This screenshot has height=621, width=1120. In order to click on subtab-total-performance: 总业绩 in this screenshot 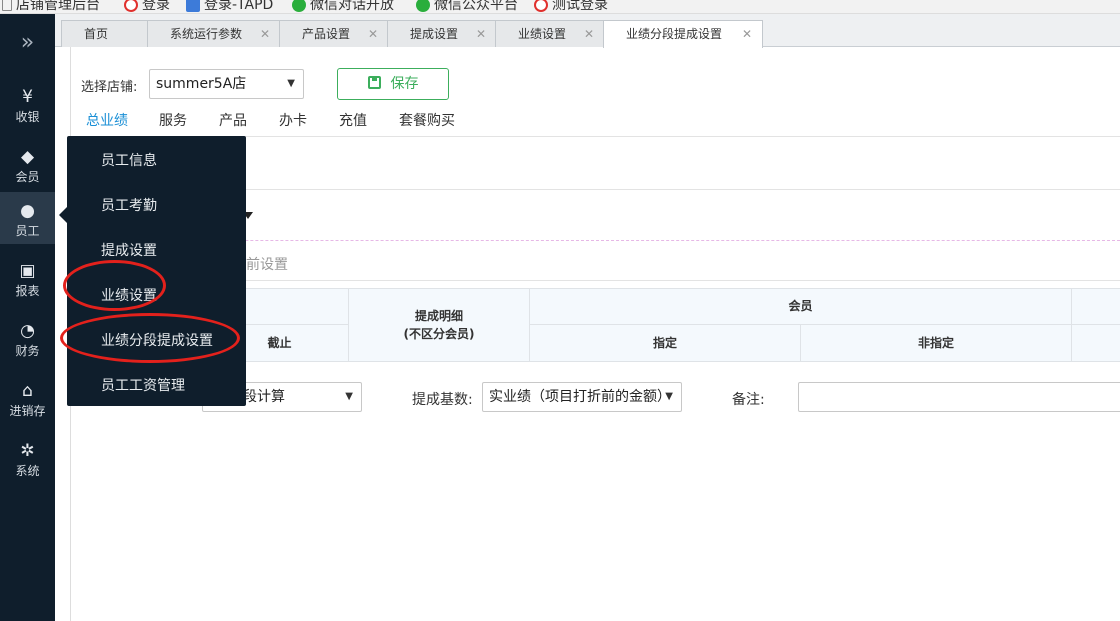, I will do `click(107, 123)`.